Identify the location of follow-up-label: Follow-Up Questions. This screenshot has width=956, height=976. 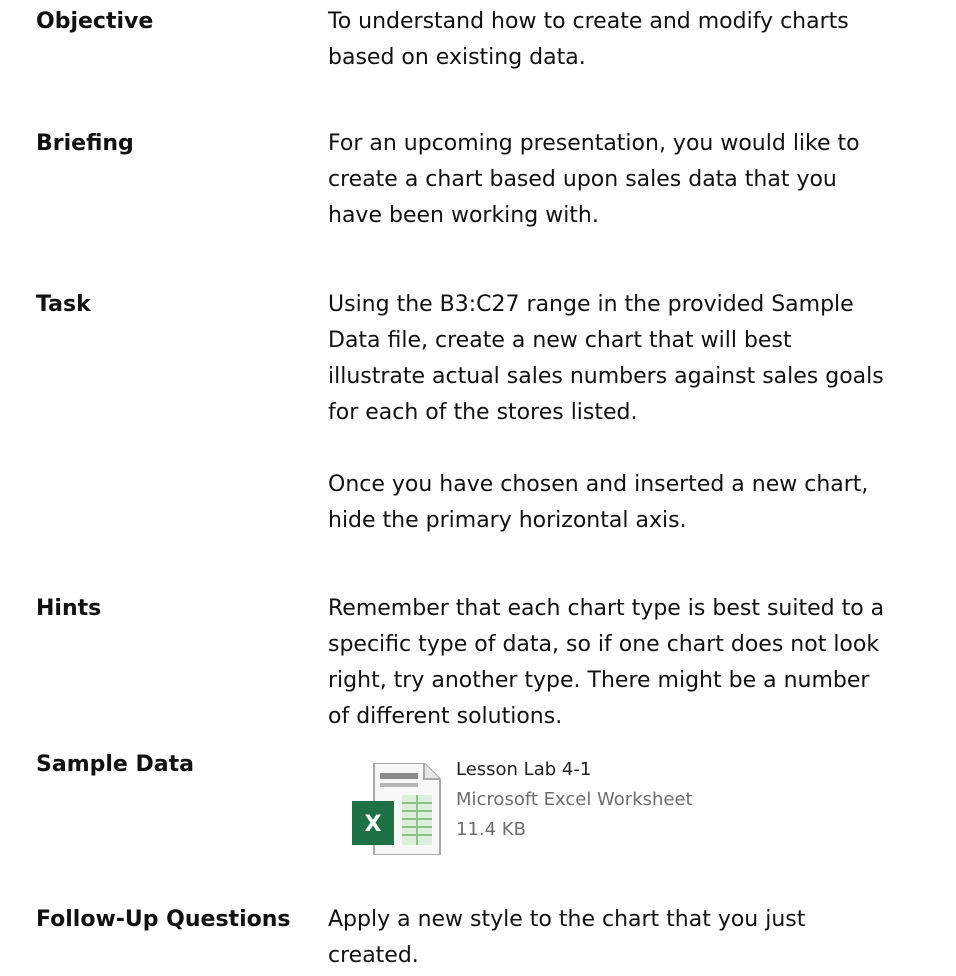
(163, 919).